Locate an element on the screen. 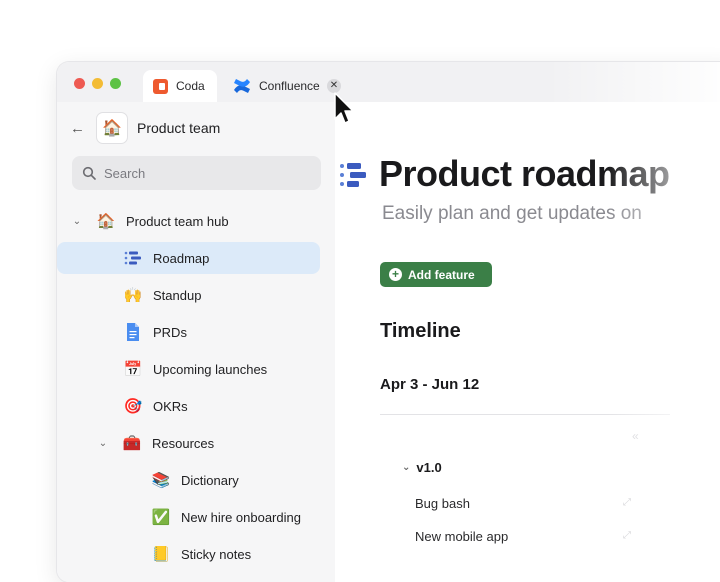  sidebar-item-okrs: 🎯 OKRs is located at coordinates (155, 406).